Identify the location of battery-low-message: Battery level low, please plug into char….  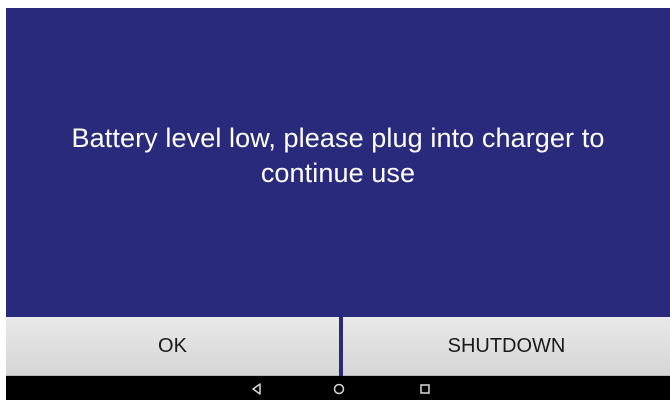
(338, 155).